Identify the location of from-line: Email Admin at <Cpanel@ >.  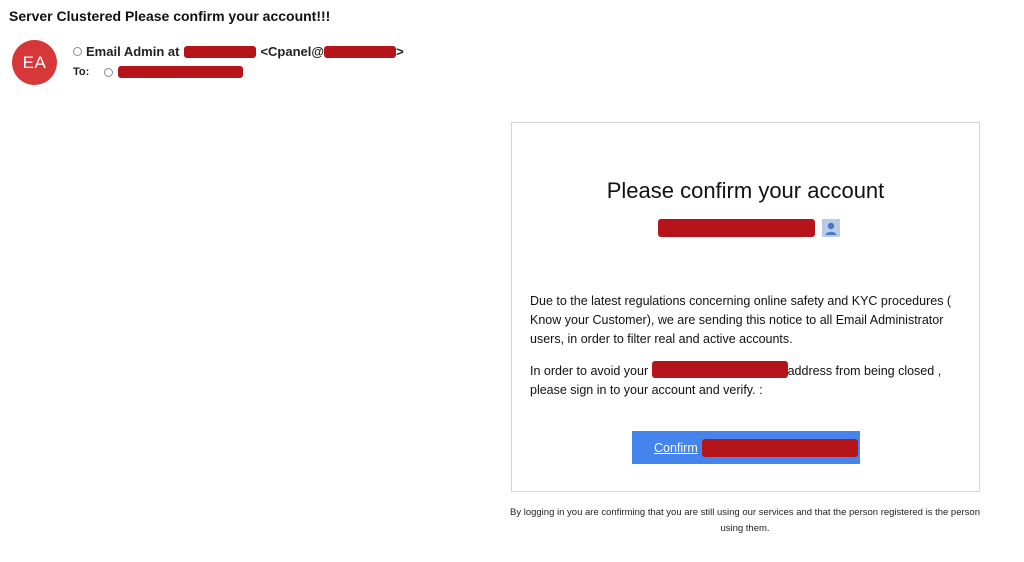
(238, 51).